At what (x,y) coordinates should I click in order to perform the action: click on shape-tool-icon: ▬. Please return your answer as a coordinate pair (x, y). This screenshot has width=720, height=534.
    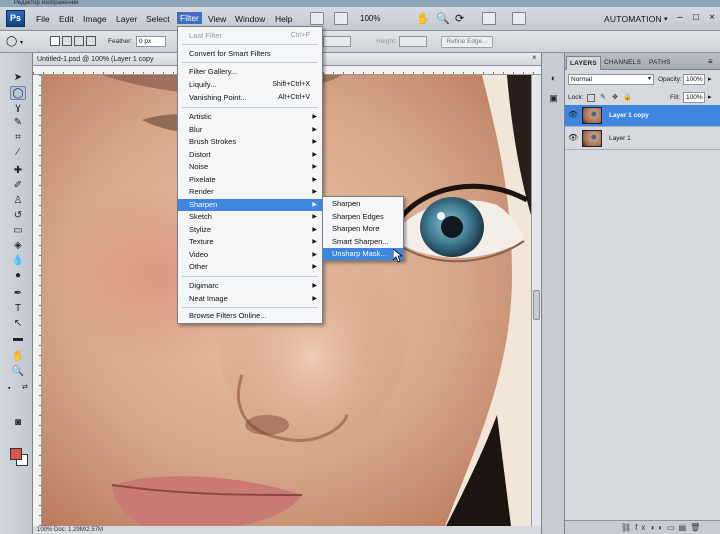
    Looking at the image, I should click on (18, 339).